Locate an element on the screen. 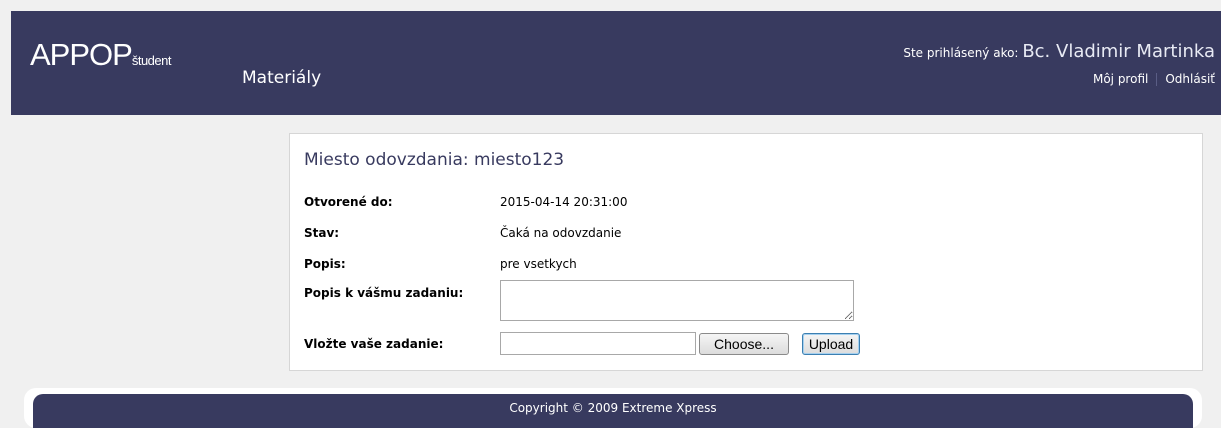 This screenshot has height=428, width=1221. user-links: Môj profil Odhlásiť is located at coordinates (1154, 79).